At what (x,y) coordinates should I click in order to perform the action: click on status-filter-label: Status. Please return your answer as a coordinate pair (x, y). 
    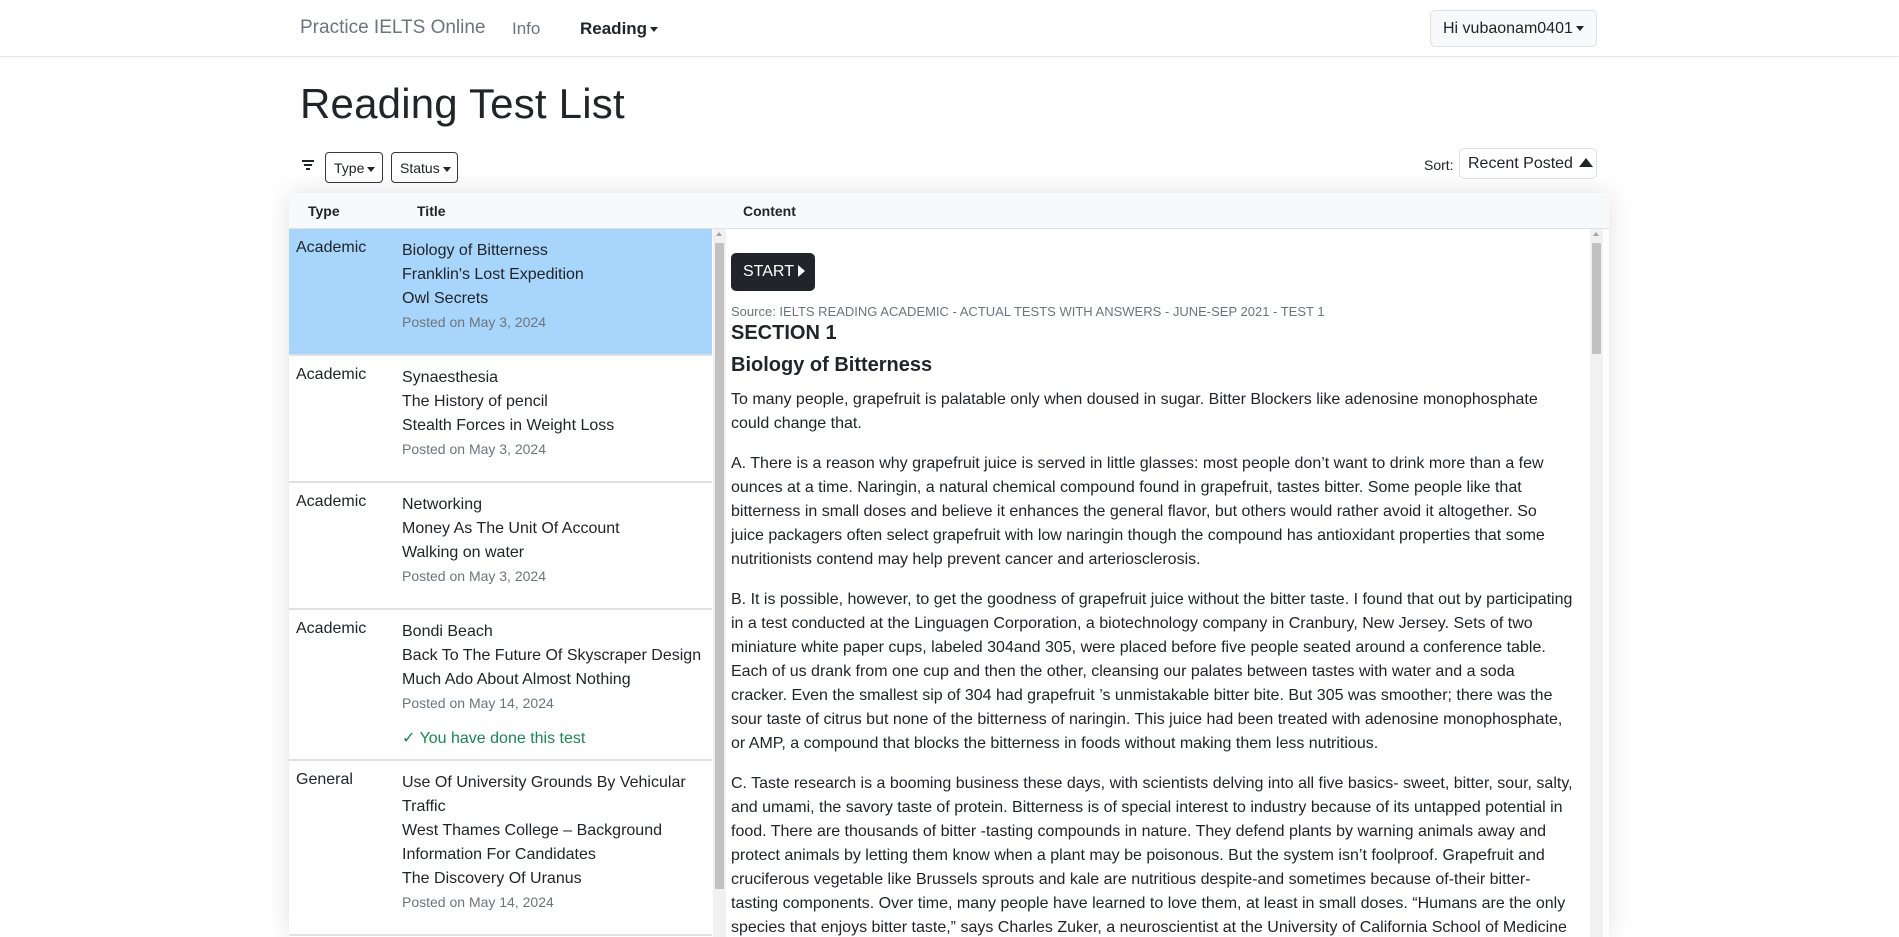
    Looking at the image, I should click on (420, 168).